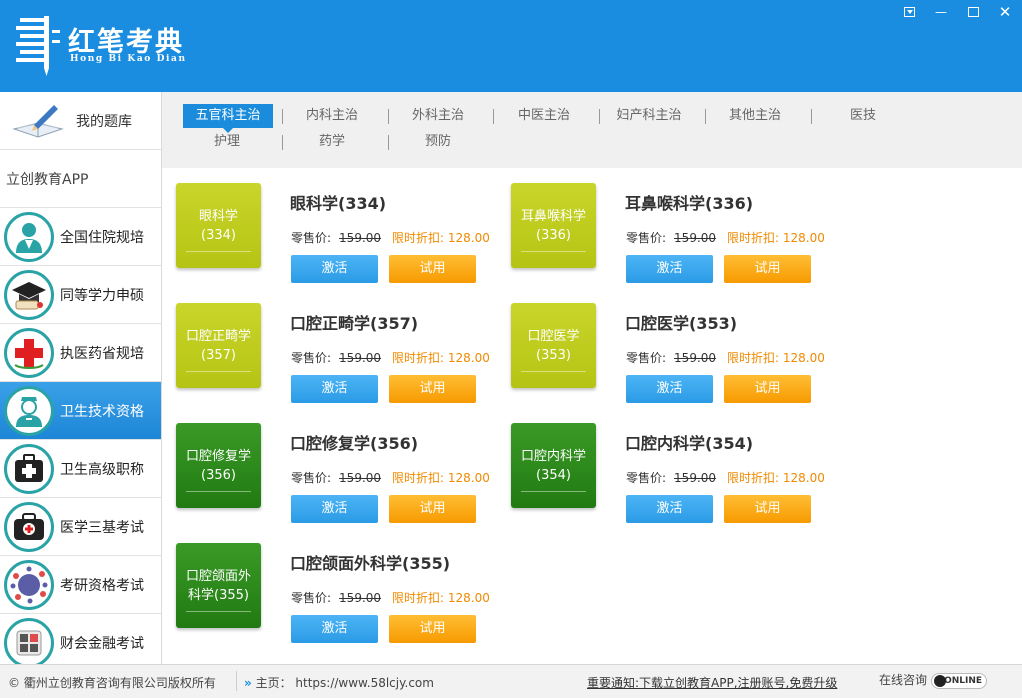 The width and height of the screenshot is (1022, 698). I want to click on copyright-text: © 衢州立创教育咨询有限公司版权所有, so click(112, 683).